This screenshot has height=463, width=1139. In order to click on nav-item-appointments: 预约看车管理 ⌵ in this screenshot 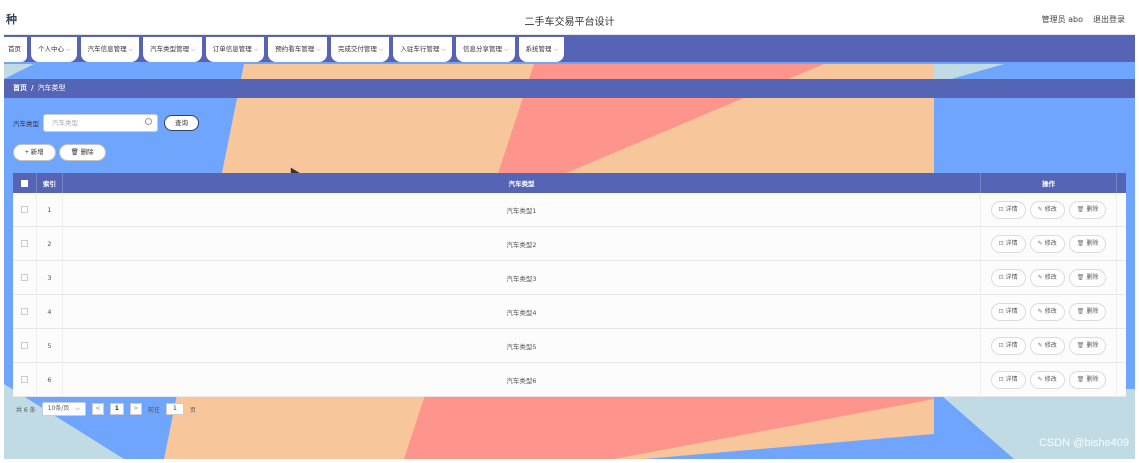, I will do `click(297, 49)`.